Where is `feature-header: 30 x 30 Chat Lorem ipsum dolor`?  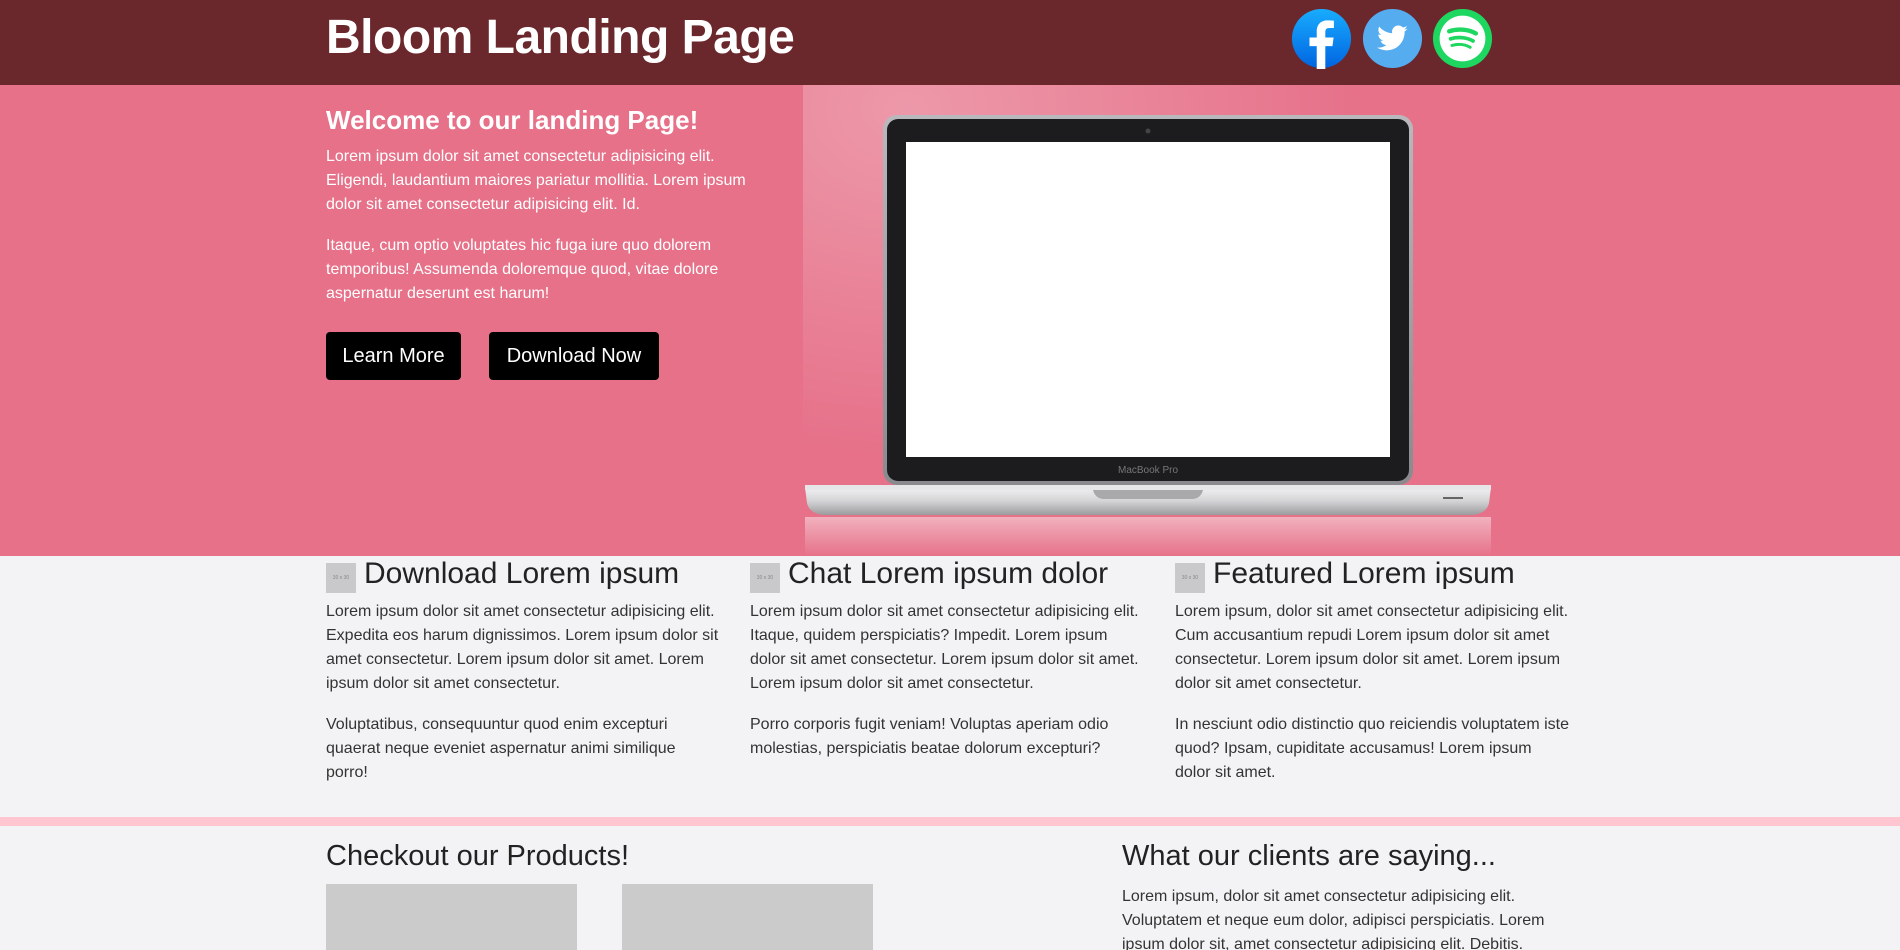 feature-header: 30 x 30 Chat Lorem ipsum dolor is located at coordinates (960, 574).